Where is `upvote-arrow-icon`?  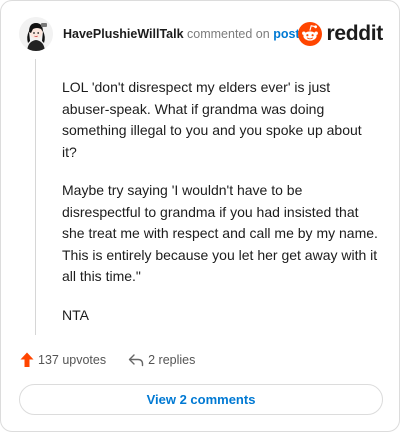
upvote-arrow-icon is located at coordinates (27, 359).